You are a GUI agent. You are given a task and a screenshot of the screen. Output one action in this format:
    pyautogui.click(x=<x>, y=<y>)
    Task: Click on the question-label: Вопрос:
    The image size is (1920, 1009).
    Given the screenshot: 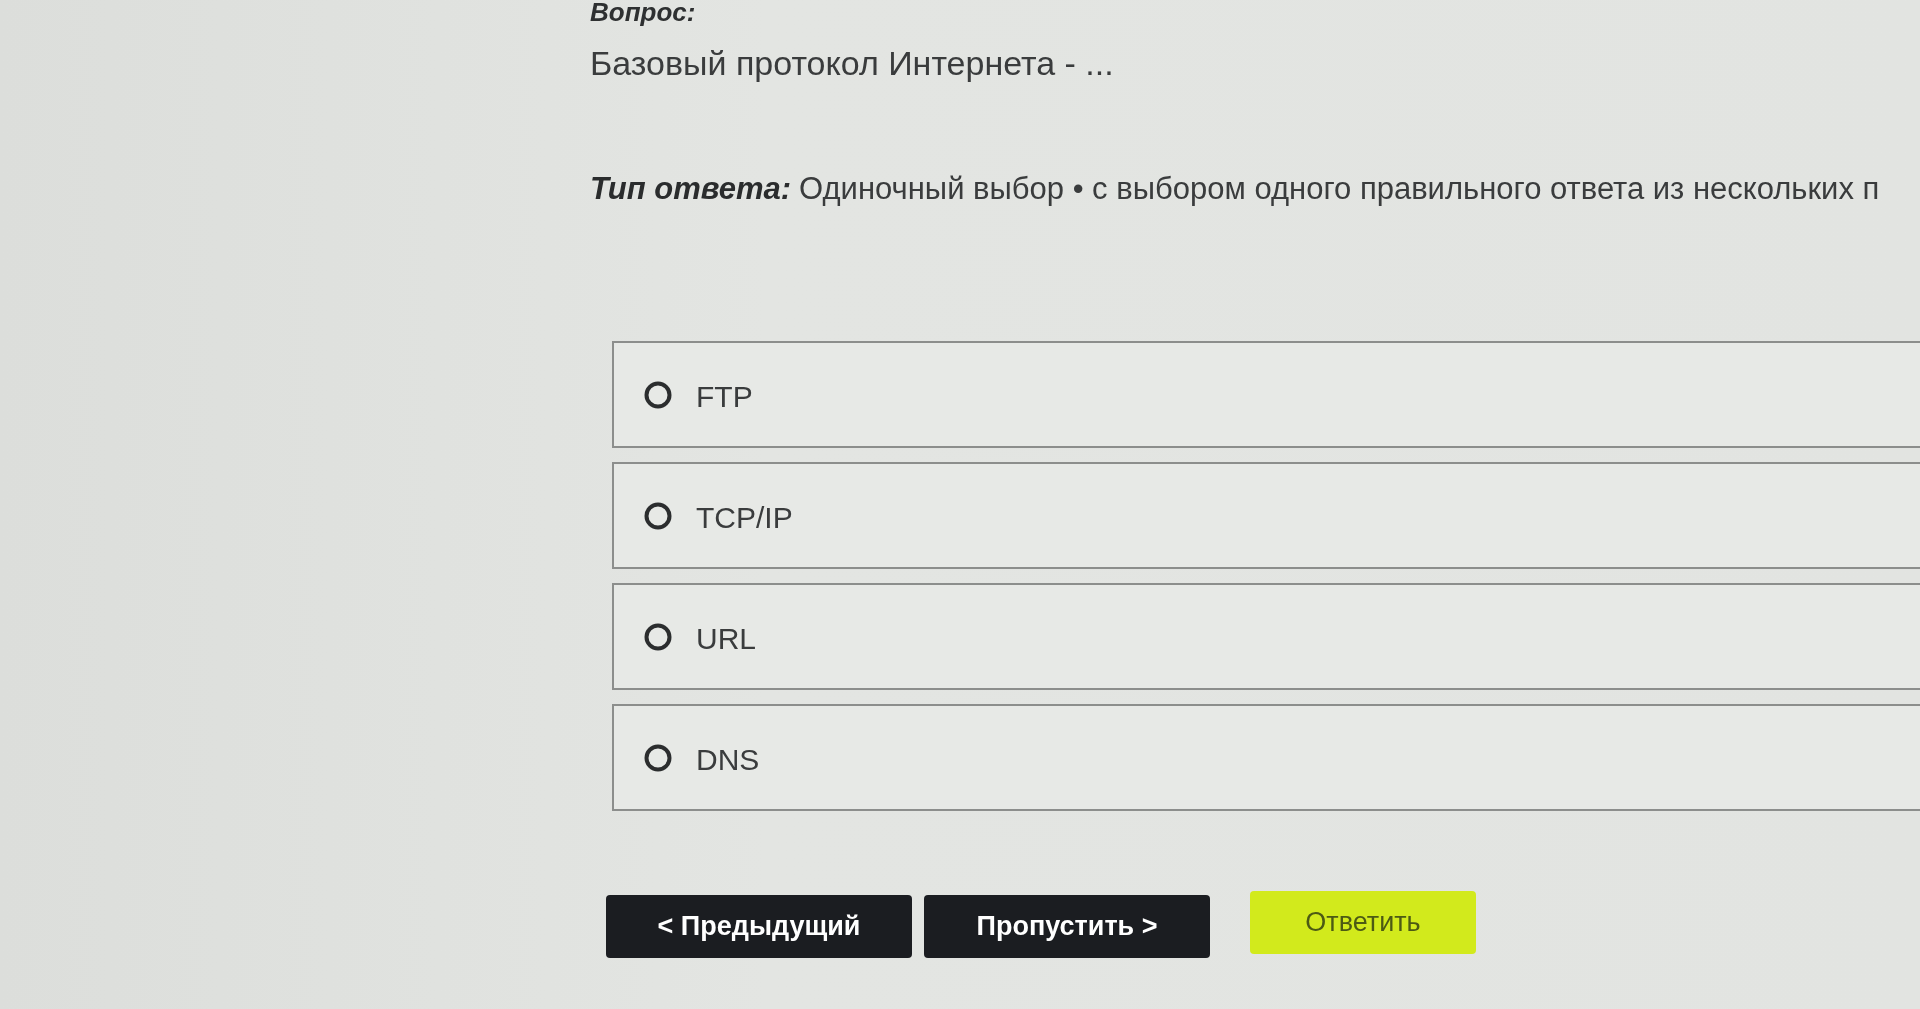 What is the action you would take?
    pyautogui.click(x=643, y=13)
    